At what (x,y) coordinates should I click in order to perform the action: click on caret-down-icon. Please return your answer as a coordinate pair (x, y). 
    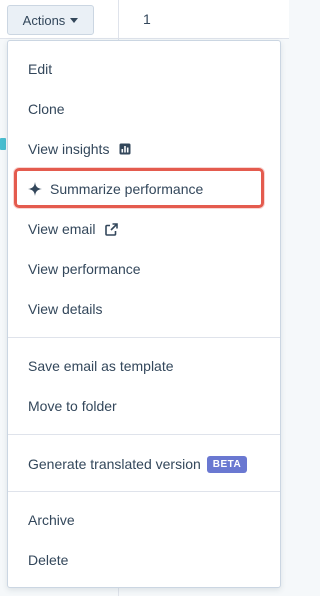
    Looking at the image, I should click on (74, 20).